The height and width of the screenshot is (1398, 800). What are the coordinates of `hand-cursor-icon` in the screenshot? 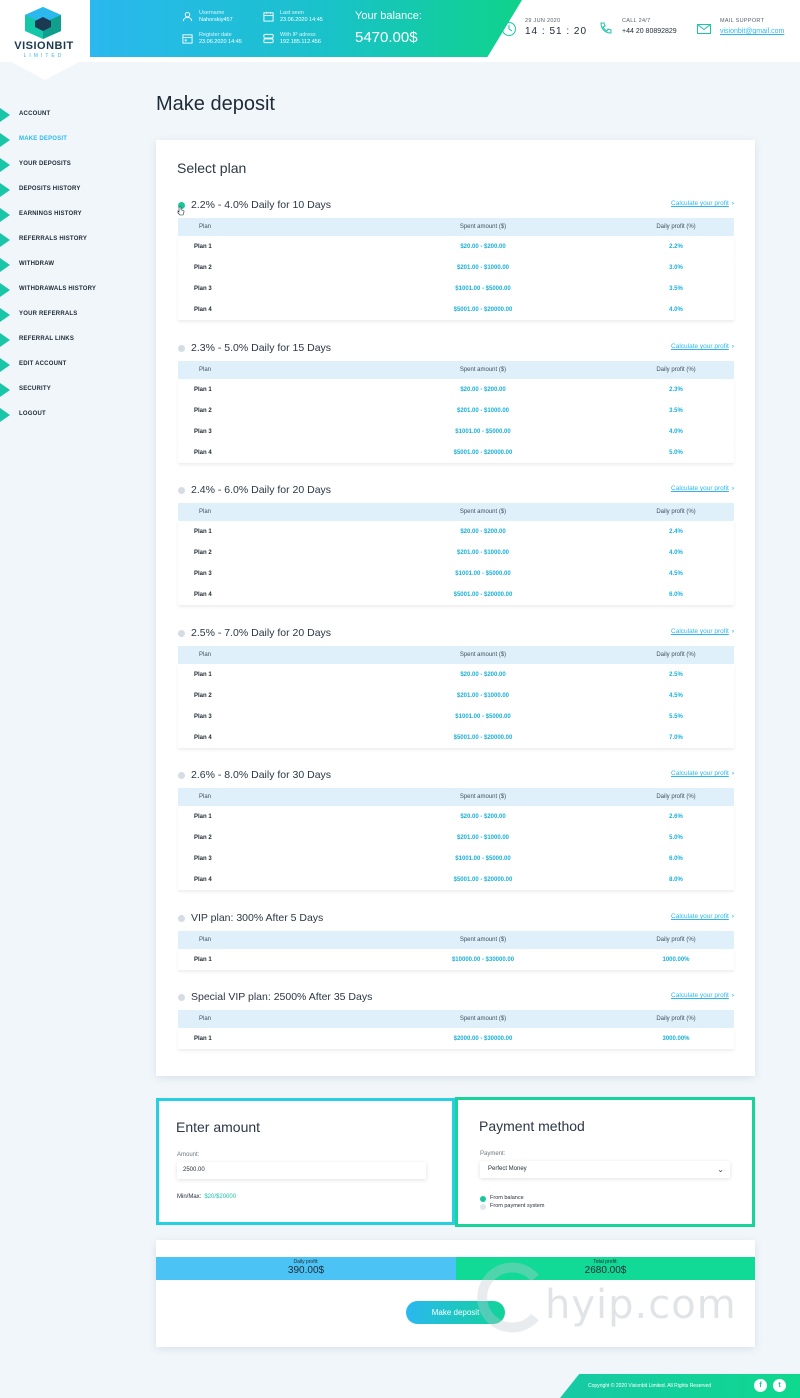 It's located at (181, 211).